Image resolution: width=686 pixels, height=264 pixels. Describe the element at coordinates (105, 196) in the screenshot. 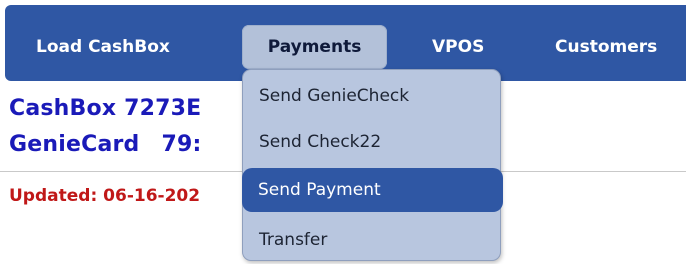

I see `updated-timestamp: Updated: 06-16-202` at that location.